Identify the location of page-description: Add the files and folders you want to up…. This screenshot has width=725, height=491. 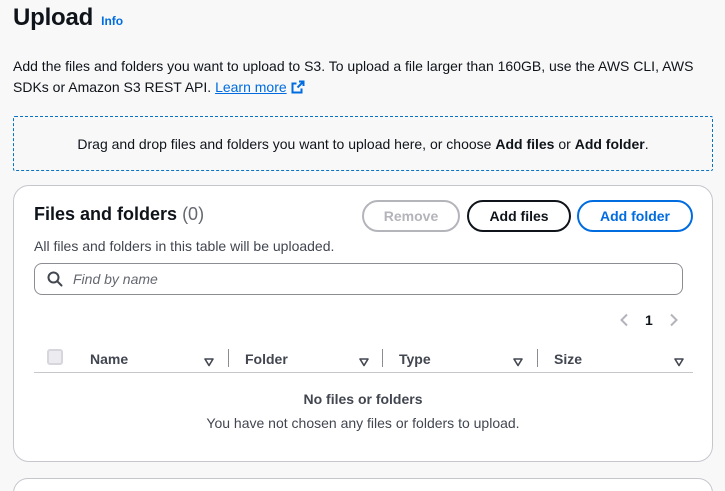
(363, 78).